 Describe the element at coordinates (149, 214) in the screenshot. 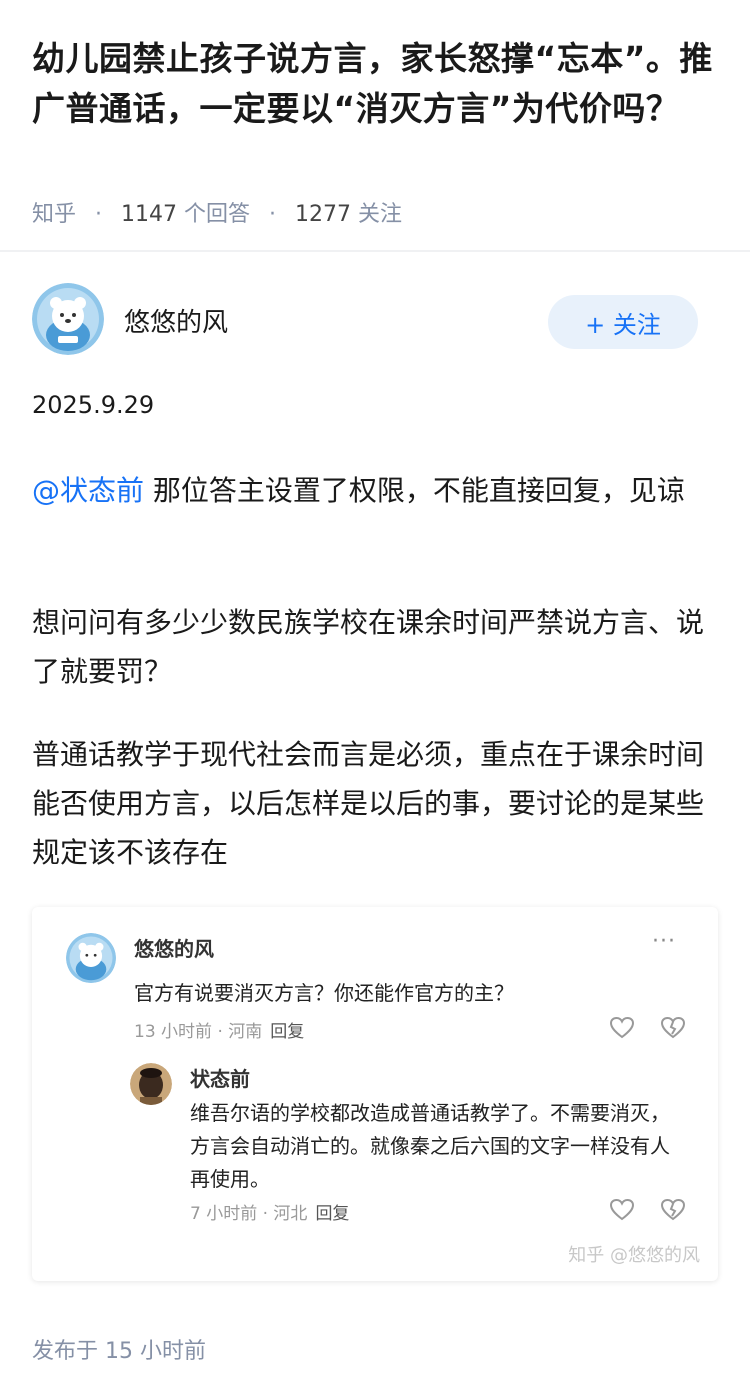

I see `answer-count: 1147` at that location.